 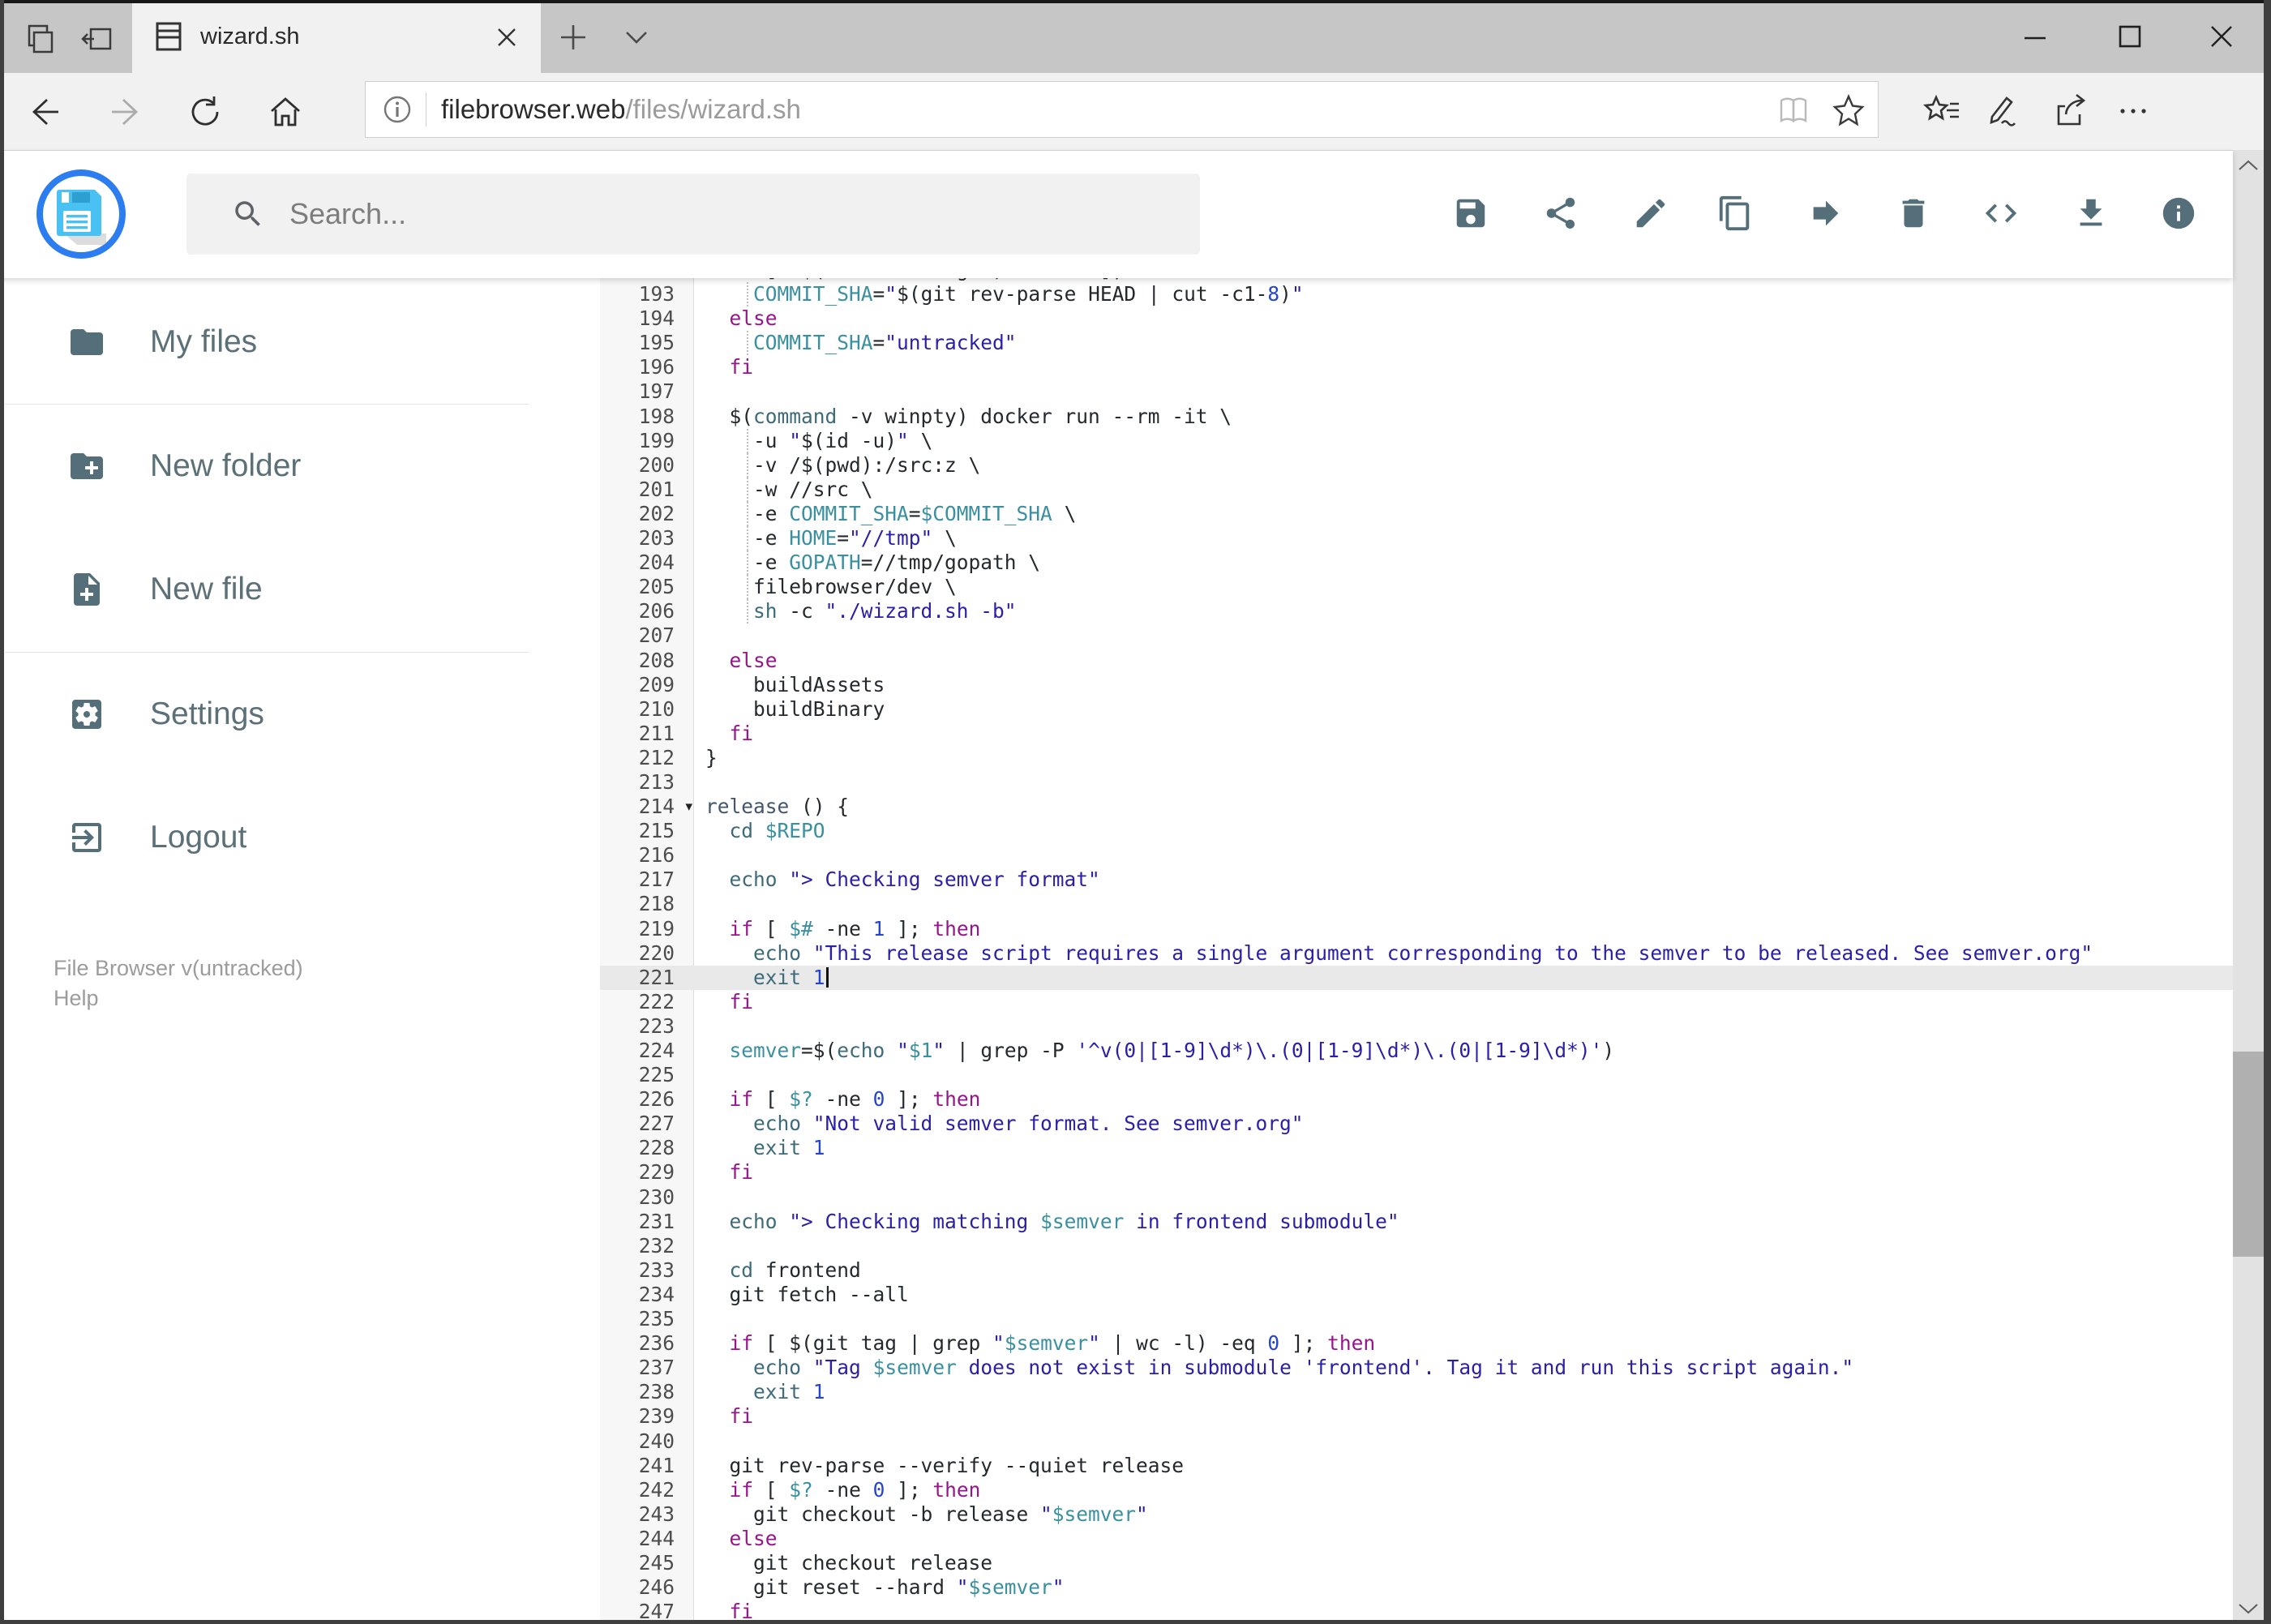 What do you see at coordinates (87, 590) in the screenshot?
I see `note-add-icon` at bounding box center [87, 590].